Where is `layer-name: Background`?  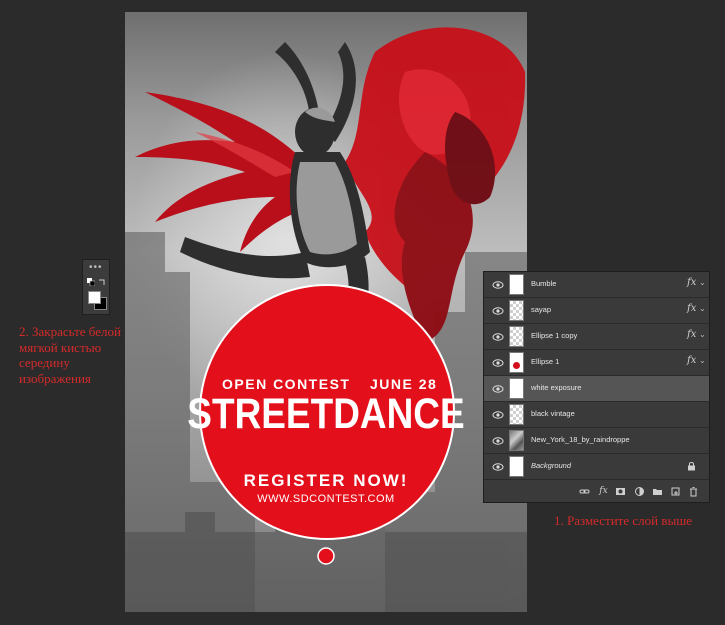 layer-name: Background is located at coordinates (551, 465).